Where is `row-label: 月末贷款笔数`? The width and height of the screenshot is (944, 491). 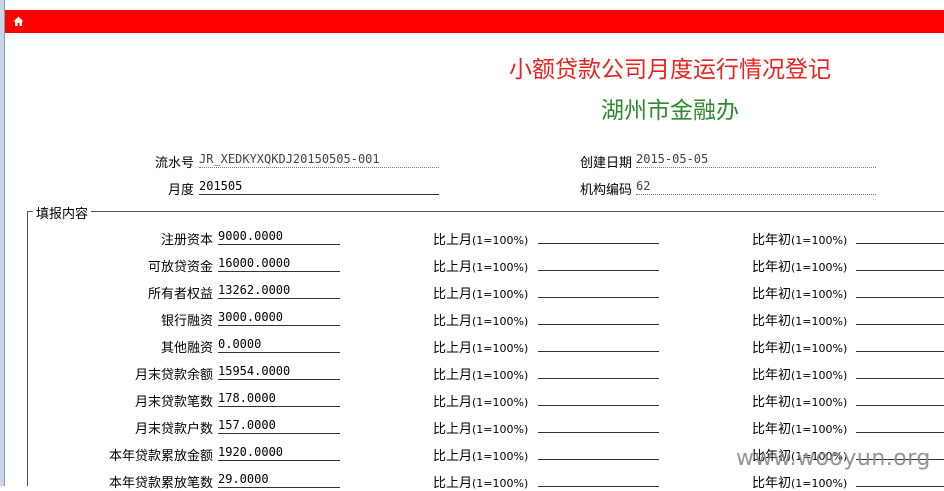
row-label: 月末贷款笔数 is located at coordinates (173, 402).